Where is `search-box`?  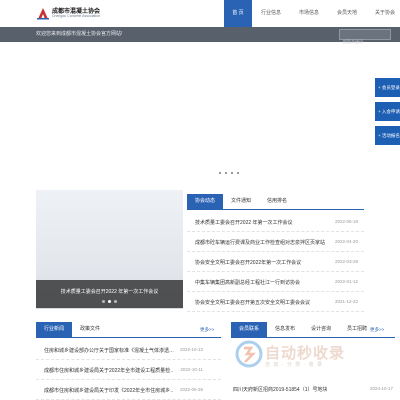
search-box is located at coordinates (365, 37).